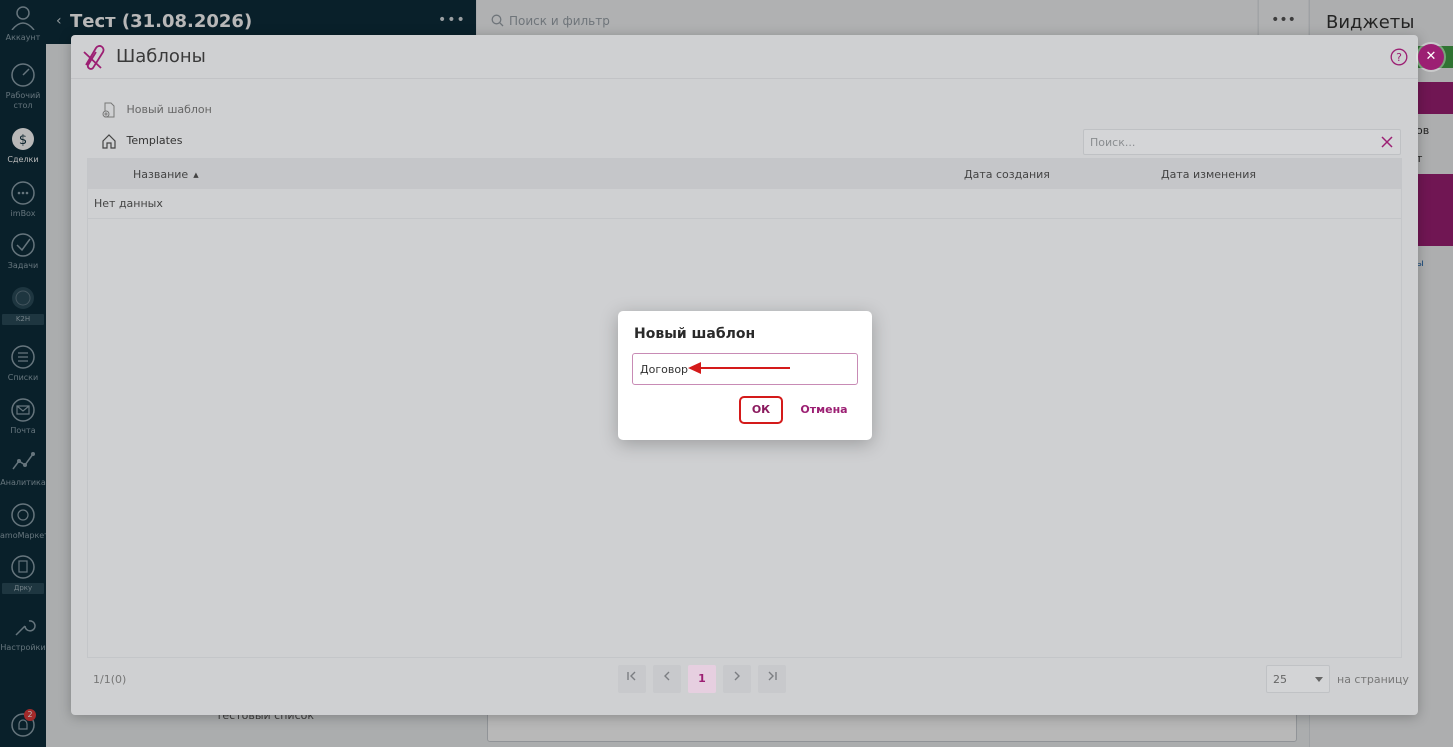 This screenshot has width=1453, height=747. I want to click on record-count: 1/1(0), so click(110, 679).